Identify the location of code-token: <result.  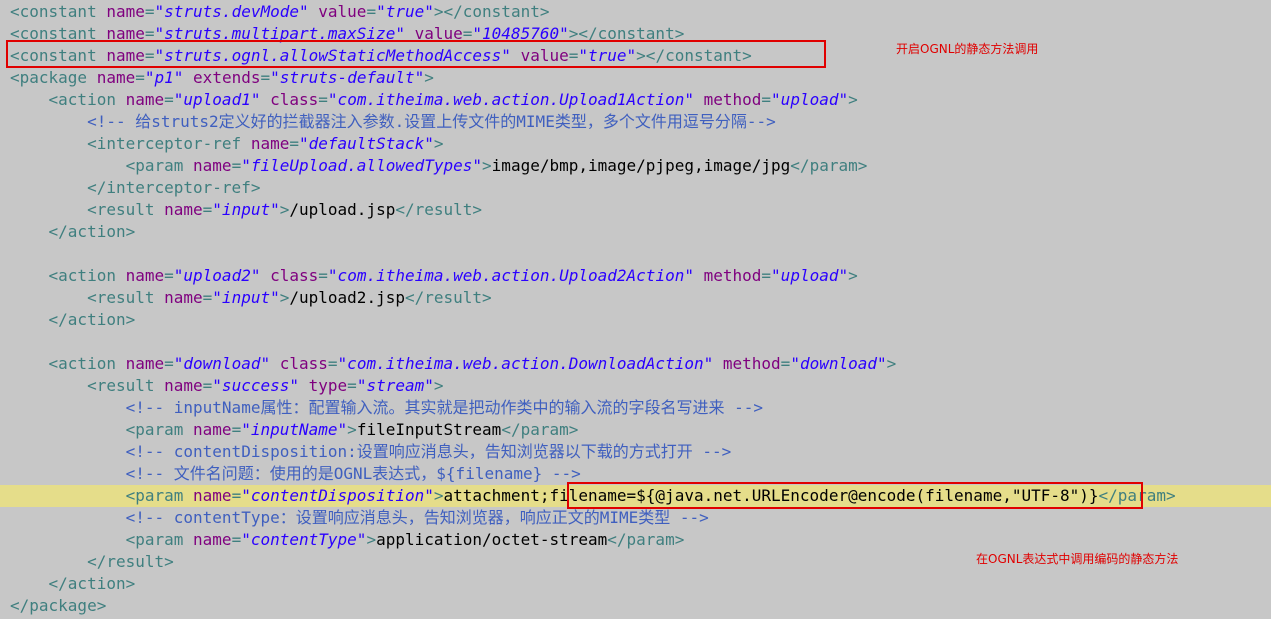
(126, 209).